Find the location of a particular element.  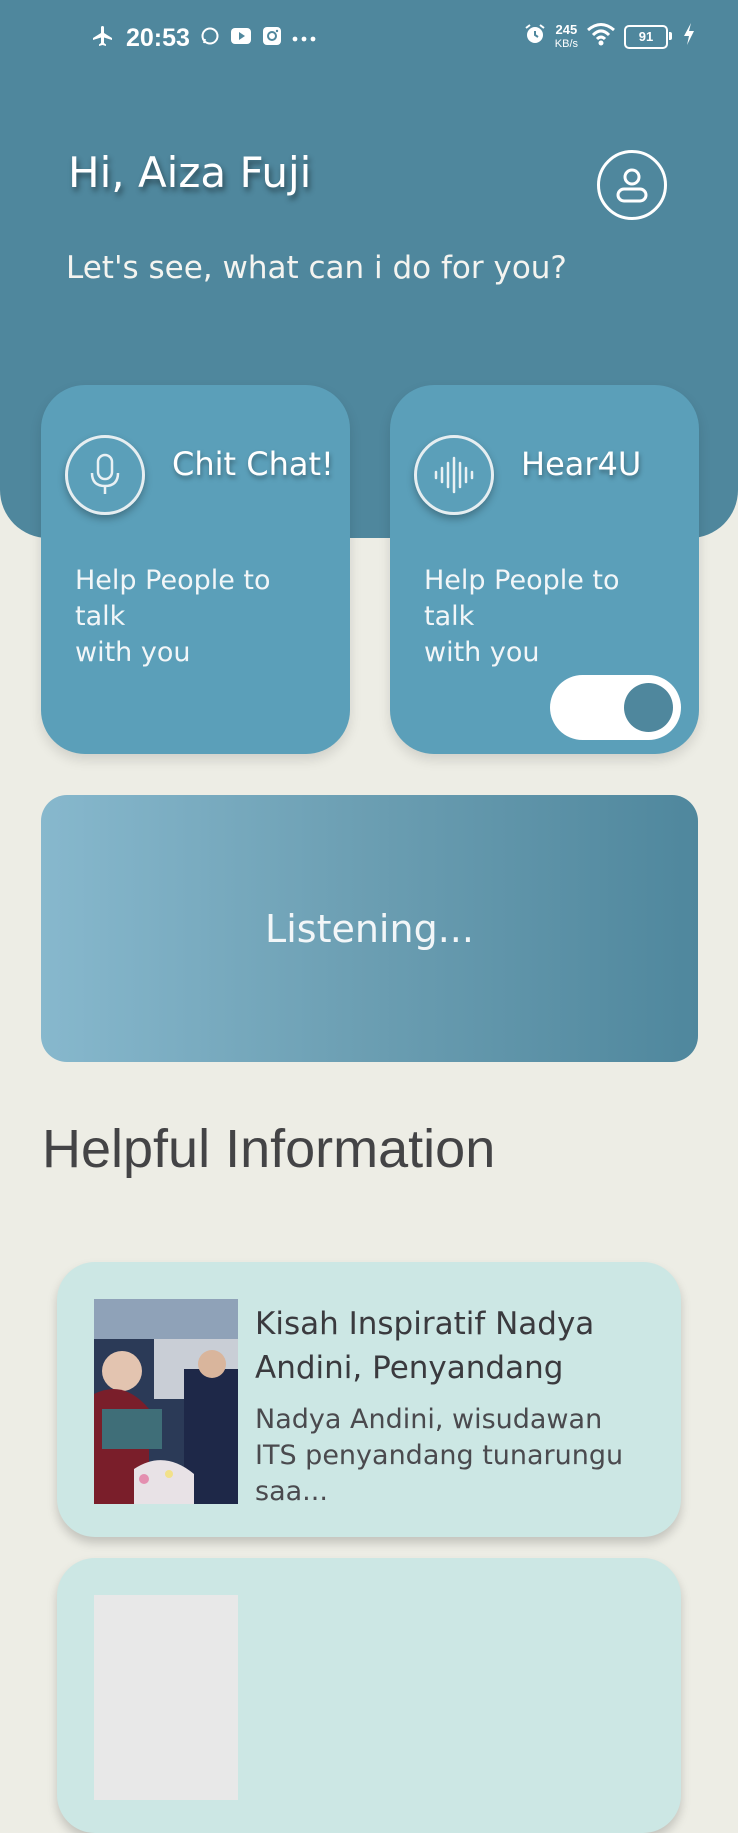

airplane-icon is located at coordinates (103, 38).